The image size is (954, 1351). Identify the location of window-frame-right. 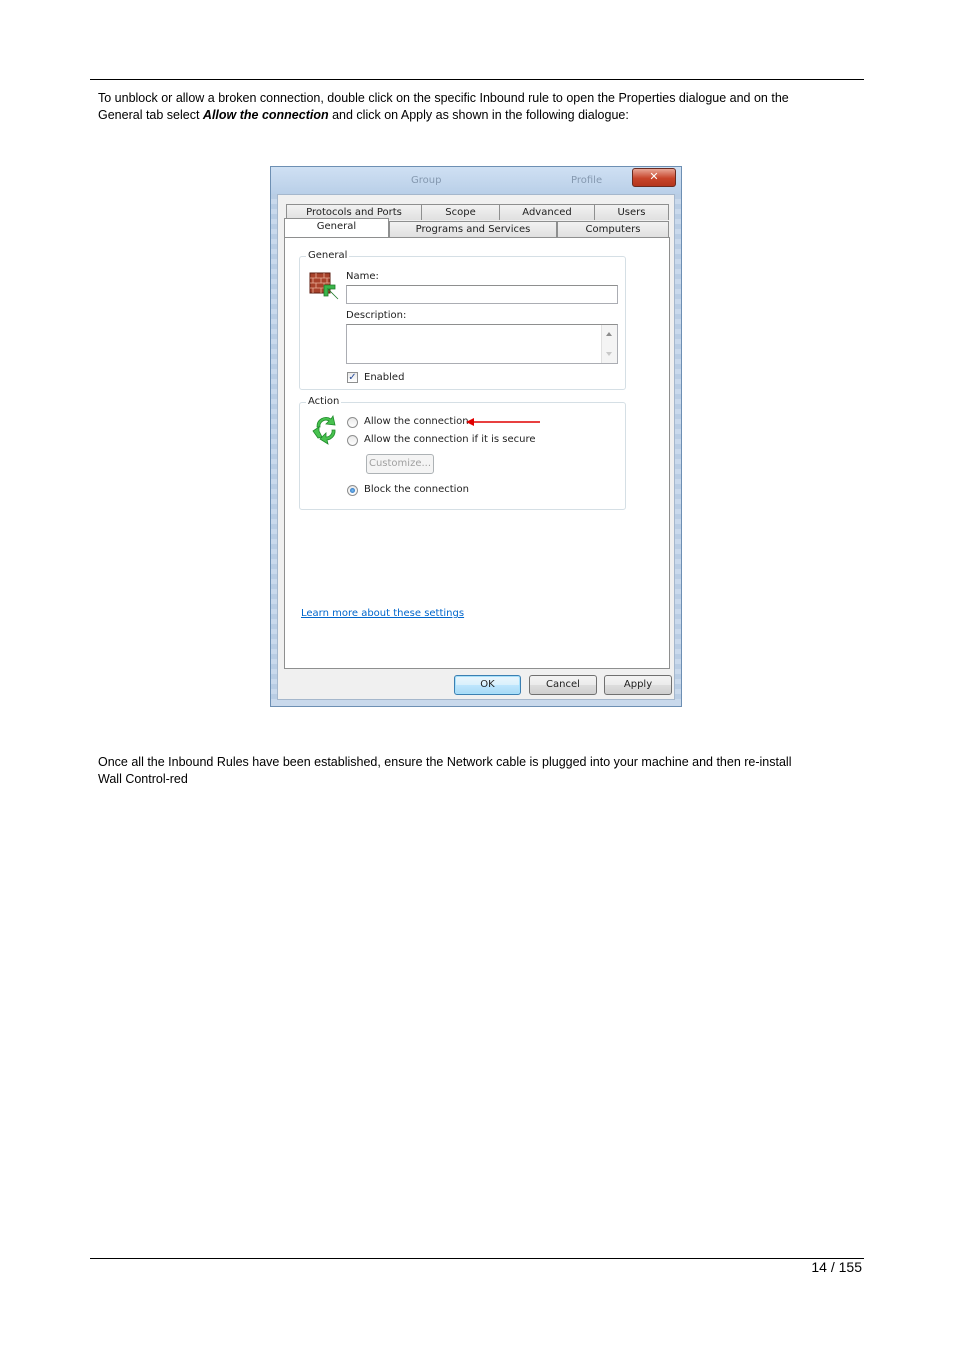
(678, 449).